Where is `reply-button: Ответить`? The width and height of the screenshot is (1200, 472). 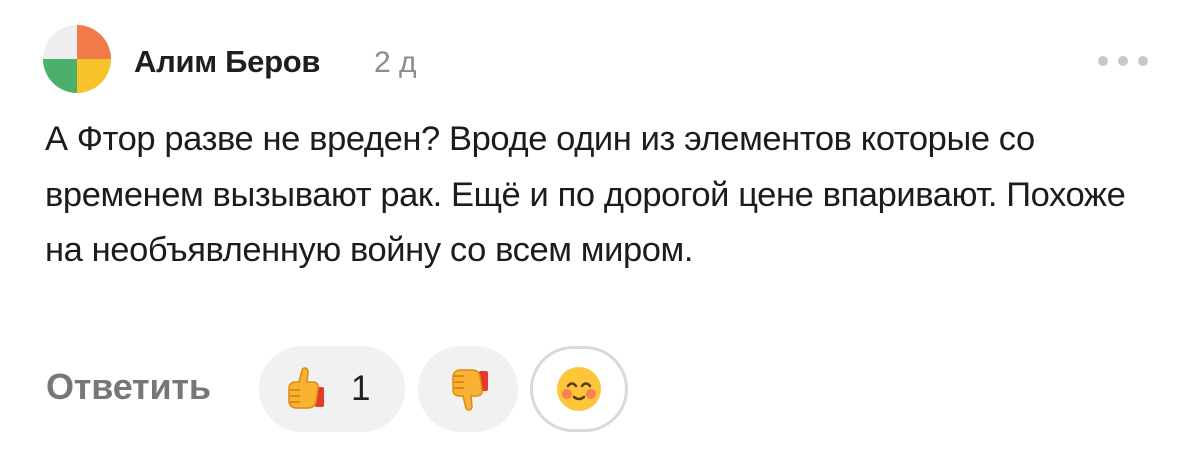
reply-button: Ответить is located at coordinates (128, 387).